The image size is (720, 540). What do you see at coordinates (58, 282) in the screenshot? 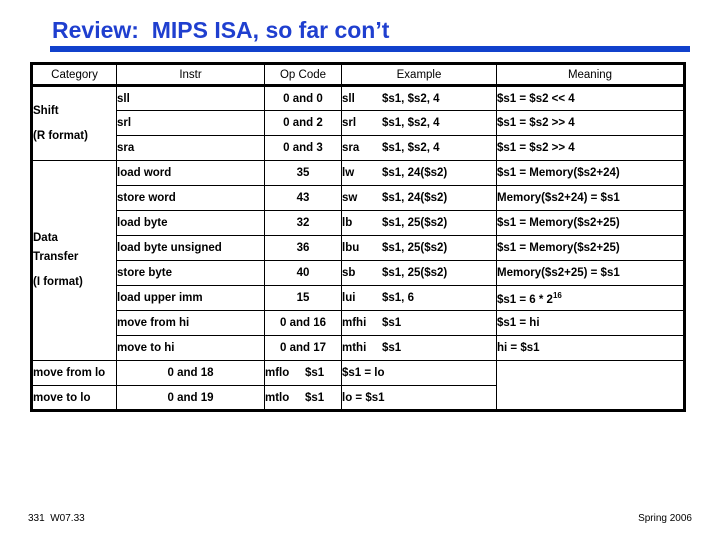
I see `category-format: (I format)` at bounding box center [58, 282].